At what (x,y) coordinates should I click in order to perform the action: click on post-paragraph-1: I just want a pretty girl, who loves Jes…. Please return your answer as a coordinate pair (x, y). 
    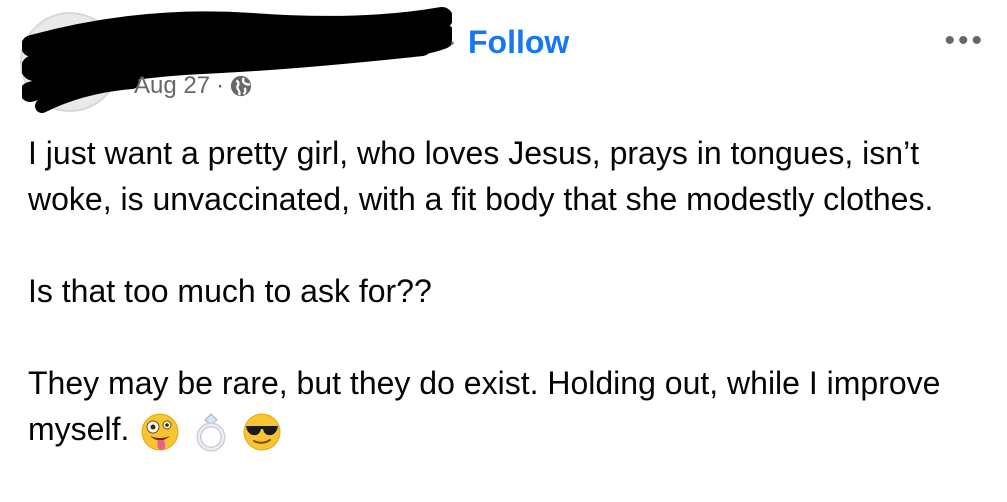
    Looking at the image, I should click on (481, 176).